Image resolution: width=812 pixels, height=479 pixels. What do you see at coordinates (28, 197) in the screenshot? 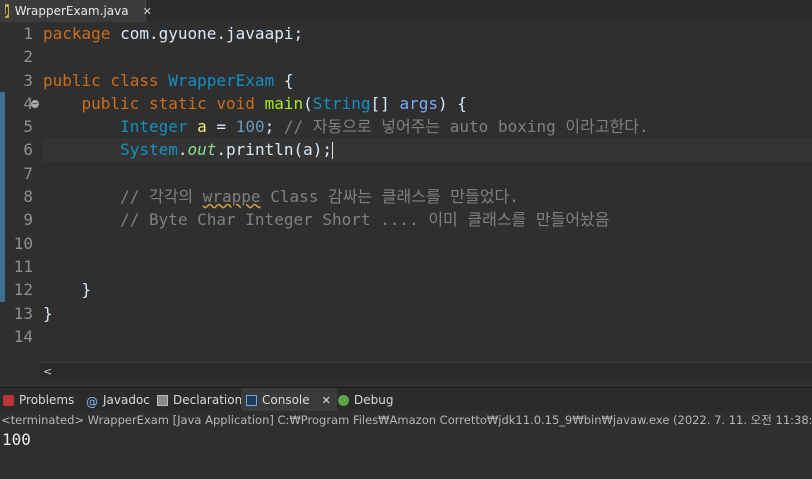
I see `line-number: 8` at bounding box center [28, 197].